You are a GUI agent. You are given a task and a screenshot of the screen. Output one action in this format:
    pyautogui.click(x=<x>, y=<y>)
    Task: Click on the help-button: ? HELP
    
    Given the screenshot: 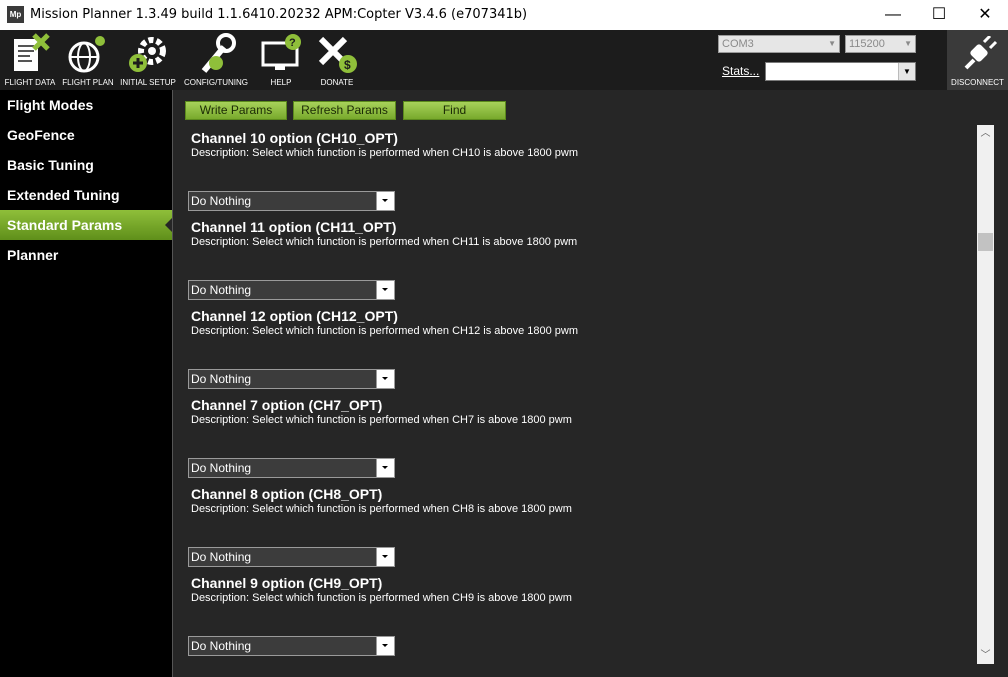 What is the action you would take?
    pyautogui.click(x=281, y=60)
    